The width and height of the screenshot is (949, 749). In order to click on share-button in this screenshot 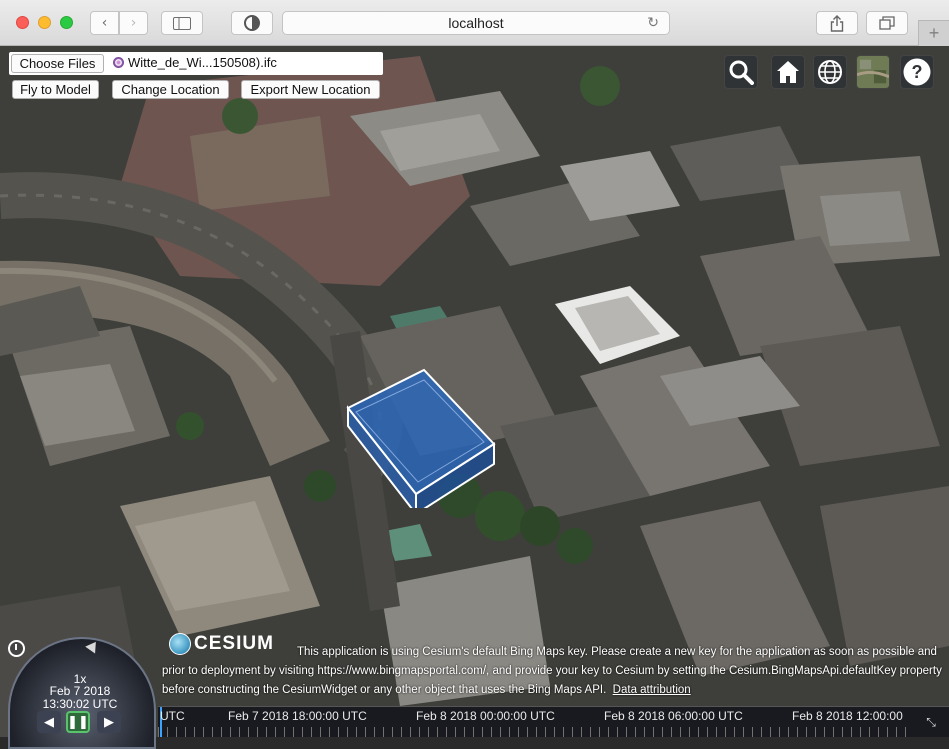, I will do `click(837, 23)`.